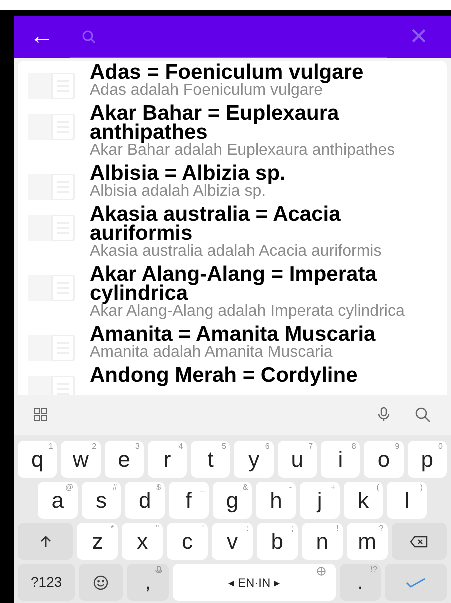 The height and width of the screenshot is (603, 451). Describe the element at coordinates (115, 487) in the screenshot. I see `key-hint: #` at that location.